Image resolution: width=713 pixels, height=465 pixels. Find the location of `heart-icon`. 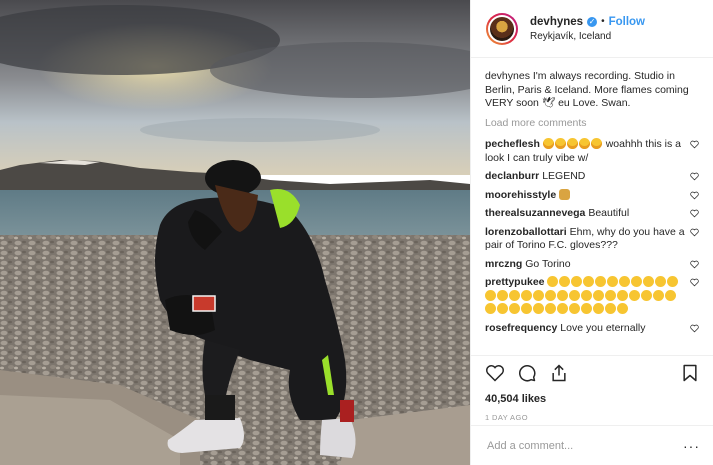

heart-icon is located at coordinates (495, 373).